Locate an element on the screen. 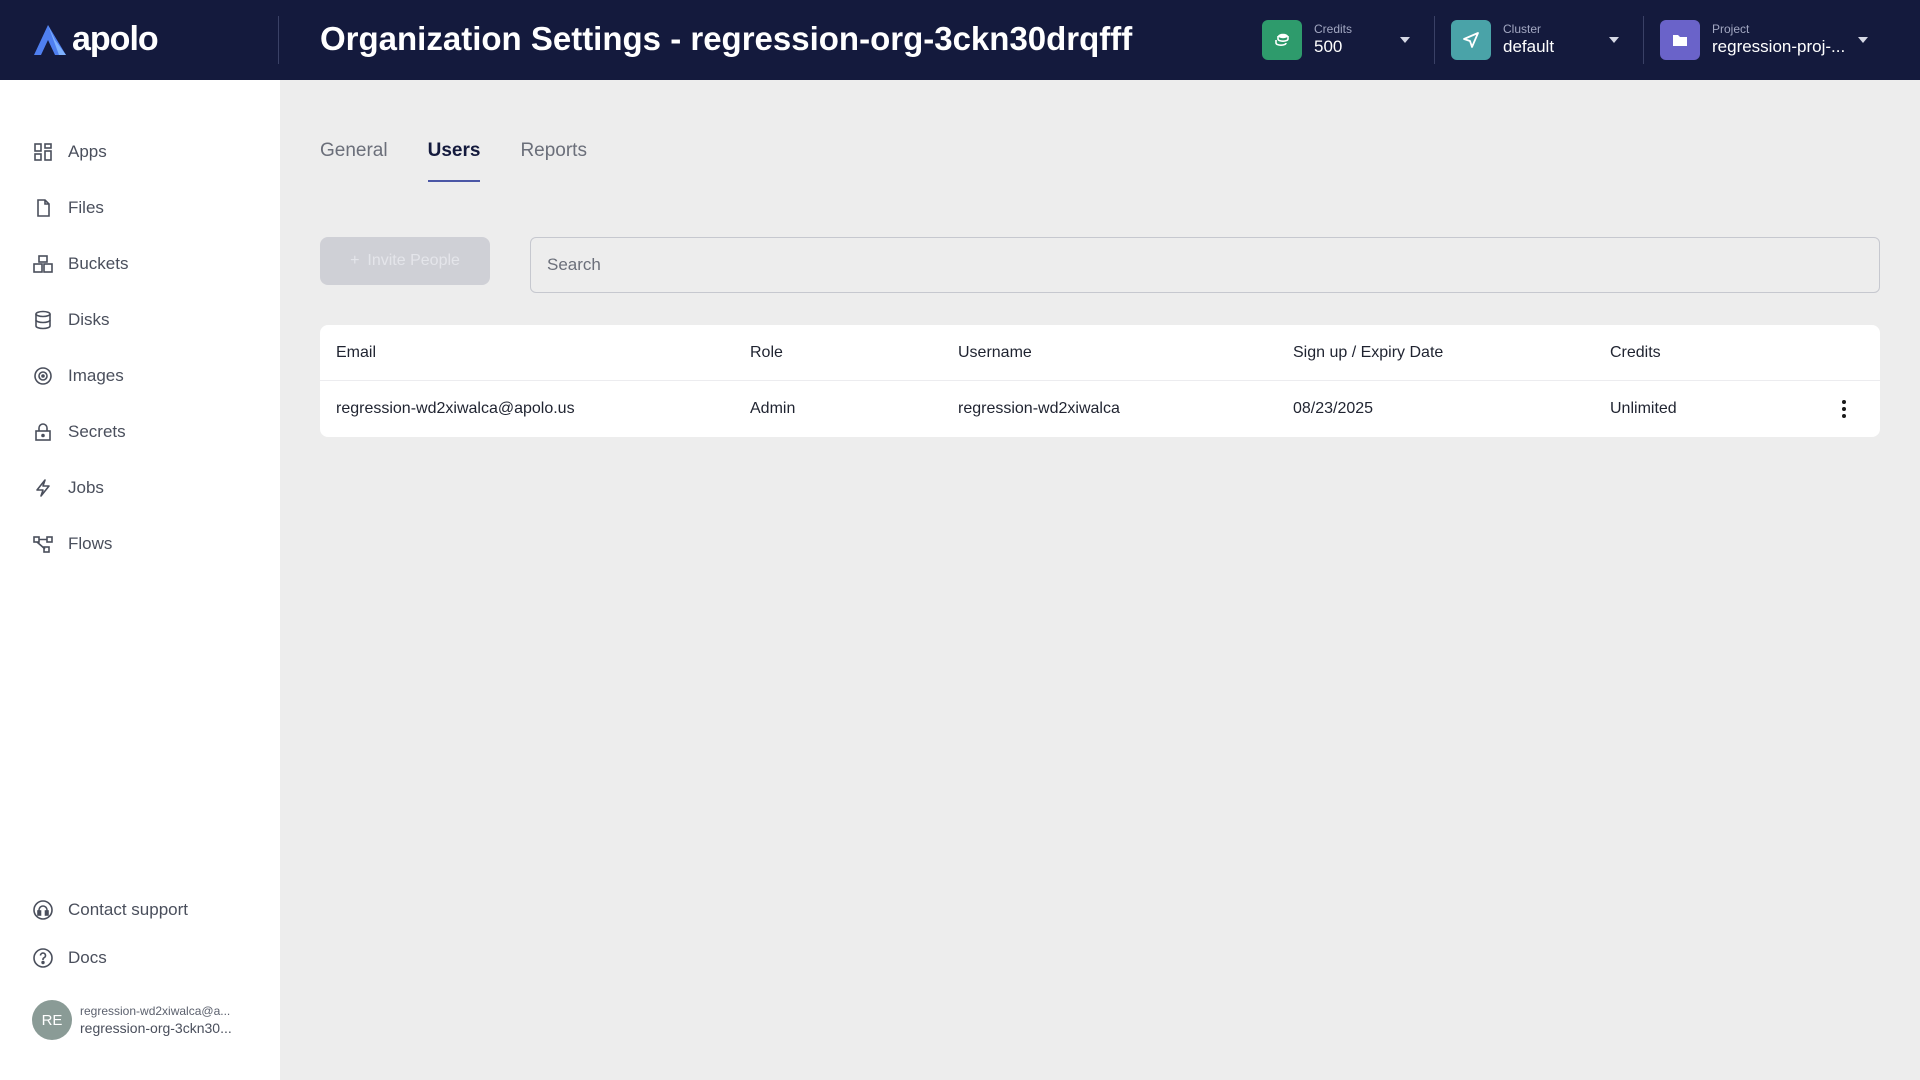  cluster-chevron-down-icon is located at coordinates (1614, 40).